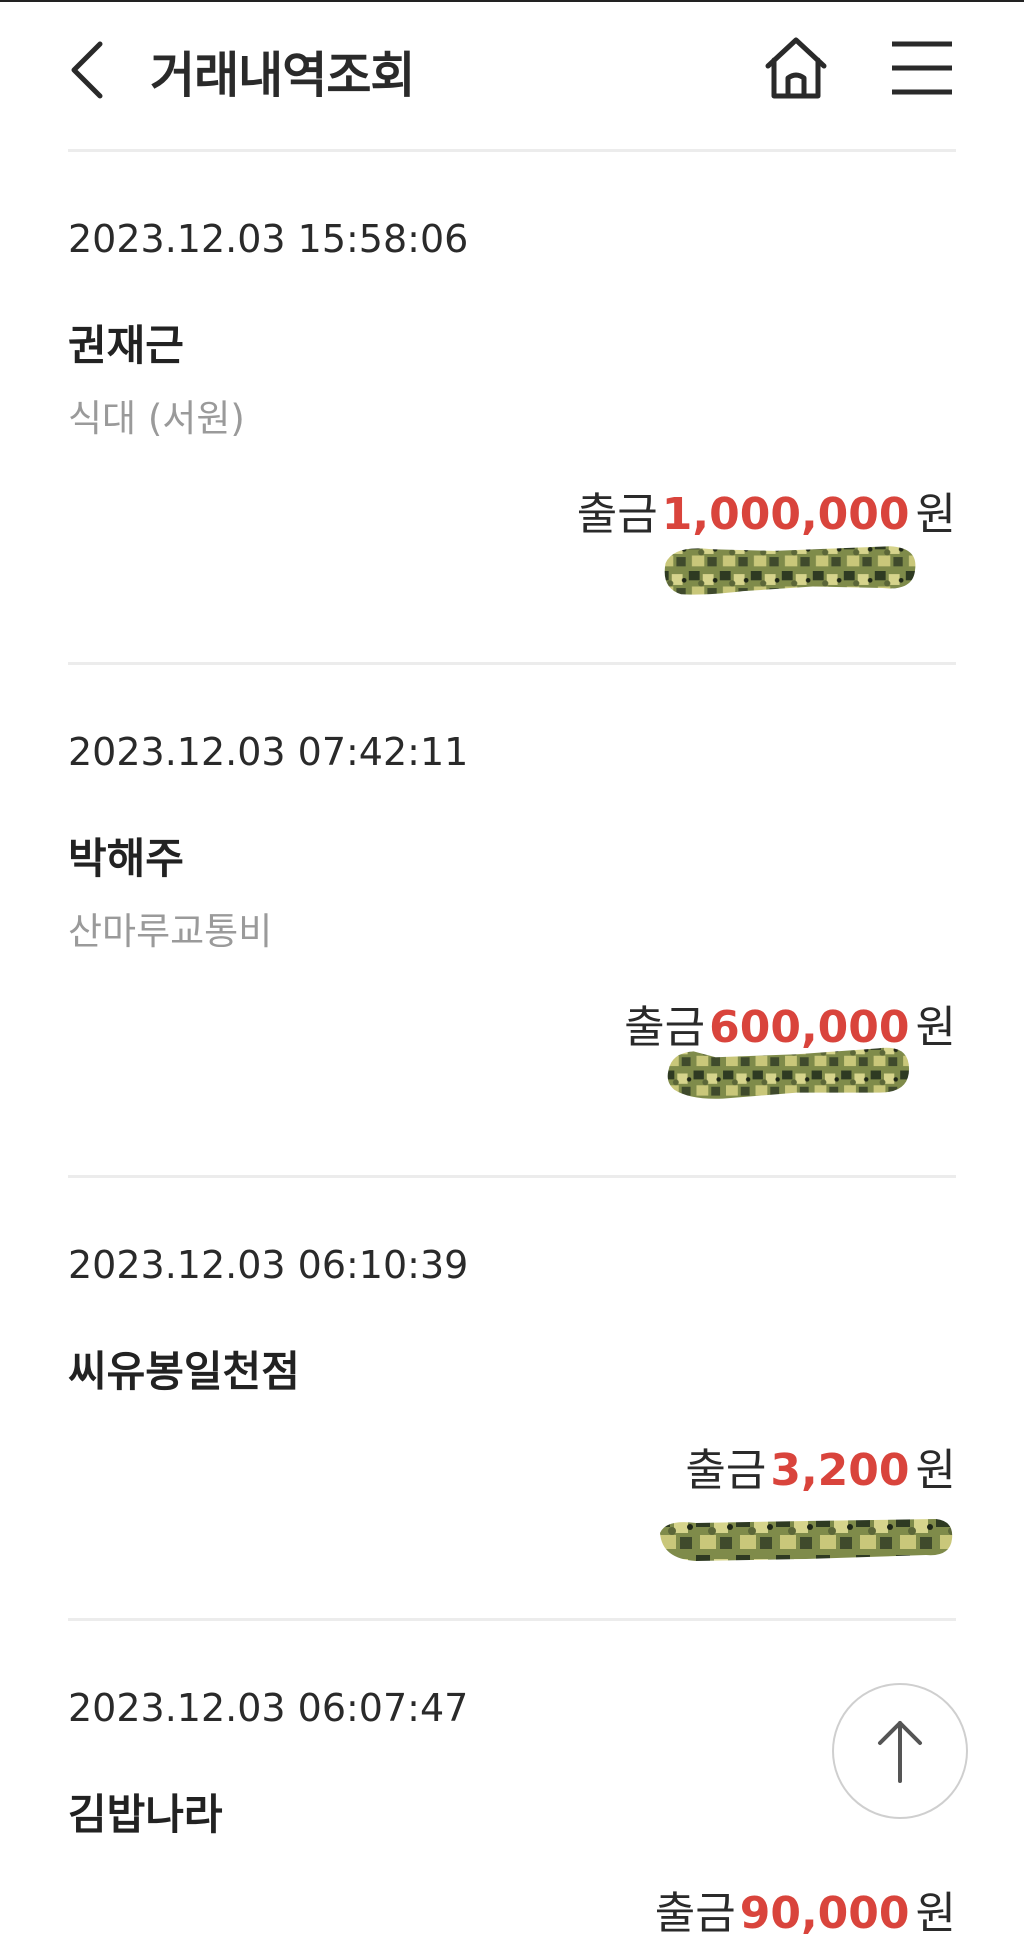  What do you see at coordinates (268, 239) in the screenshot?
I see `transaction-datetime: 2023.12.03 15:58:06` at bounding box center [268, 239].